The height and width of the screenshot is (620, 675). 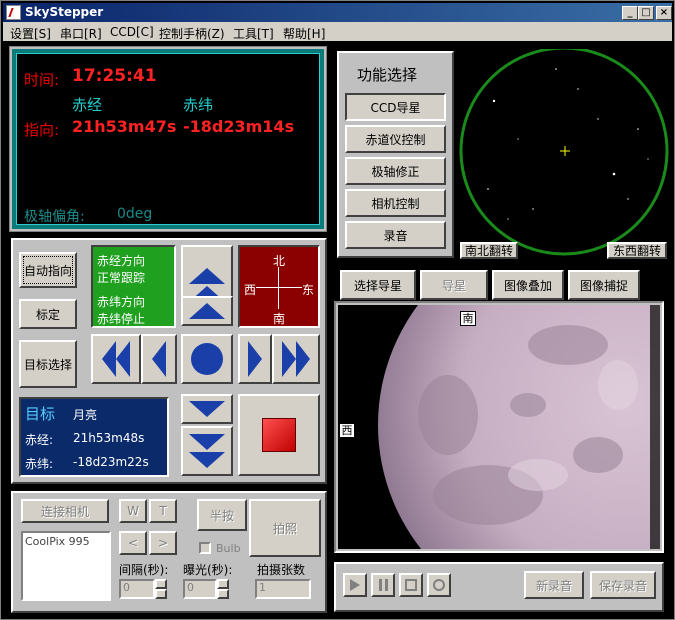 I want to click on exposure-up-icon, so click(x=223, y=584).